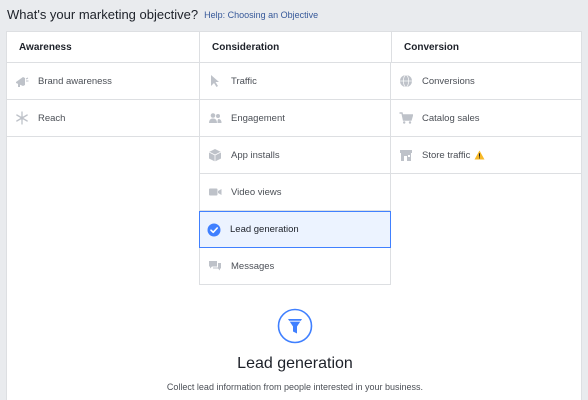 The image size is (588, 400). Describe the element at coordinates (215, 81) in the screenshot. I see `cursor-icon` at that location.